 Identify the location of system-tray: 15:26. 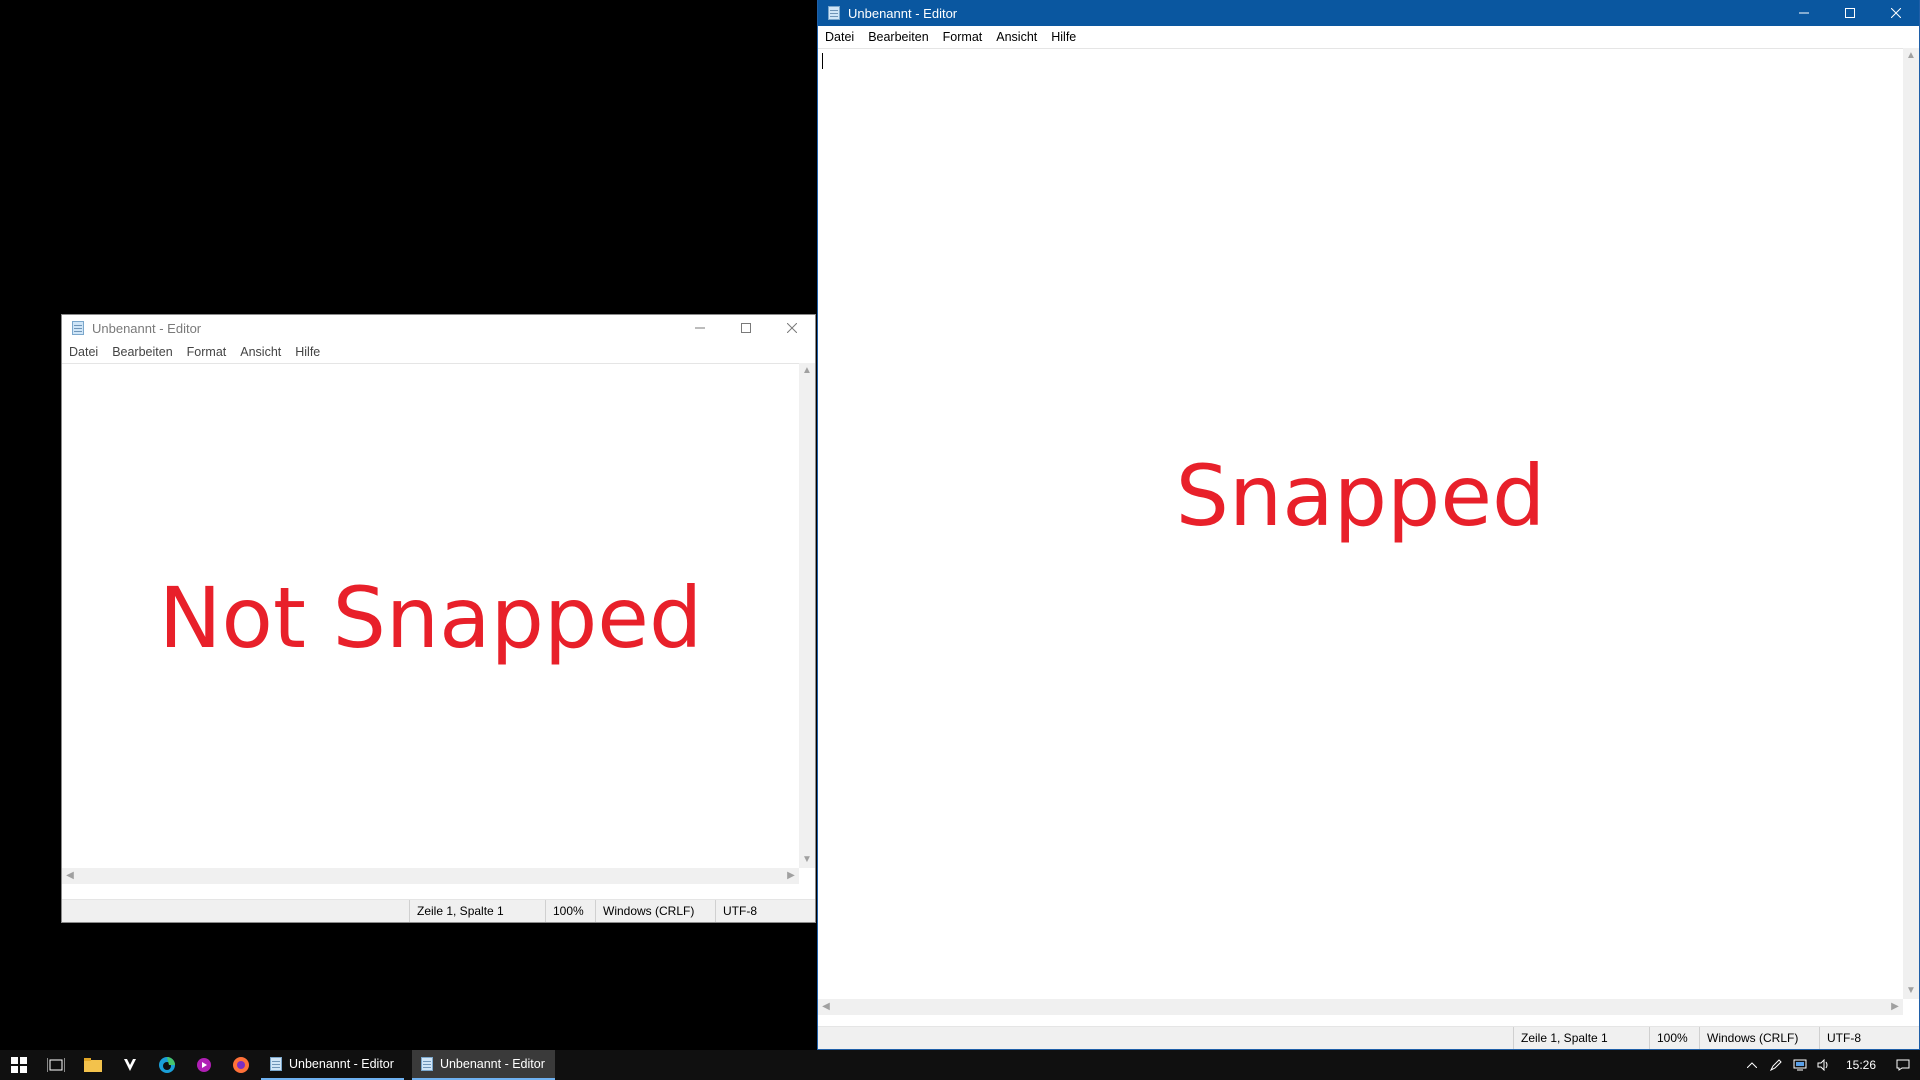
(1830, 1065).